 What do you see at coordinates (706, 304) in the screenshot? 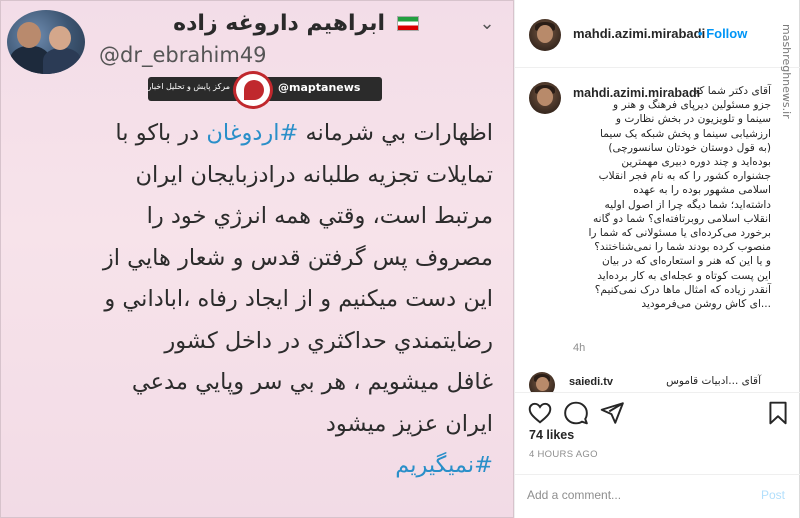
I see `caption-line: ...ای کاش روشن می‌فرمودید` at bounding box center [706, 304].